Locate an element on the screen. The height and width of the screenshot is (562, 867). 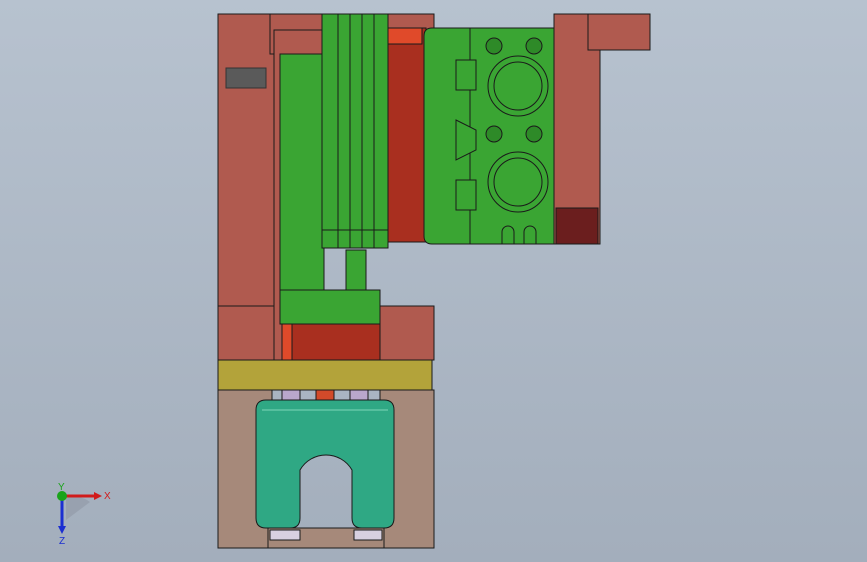
bore-circle-lower is located at coordinates (518, 182).